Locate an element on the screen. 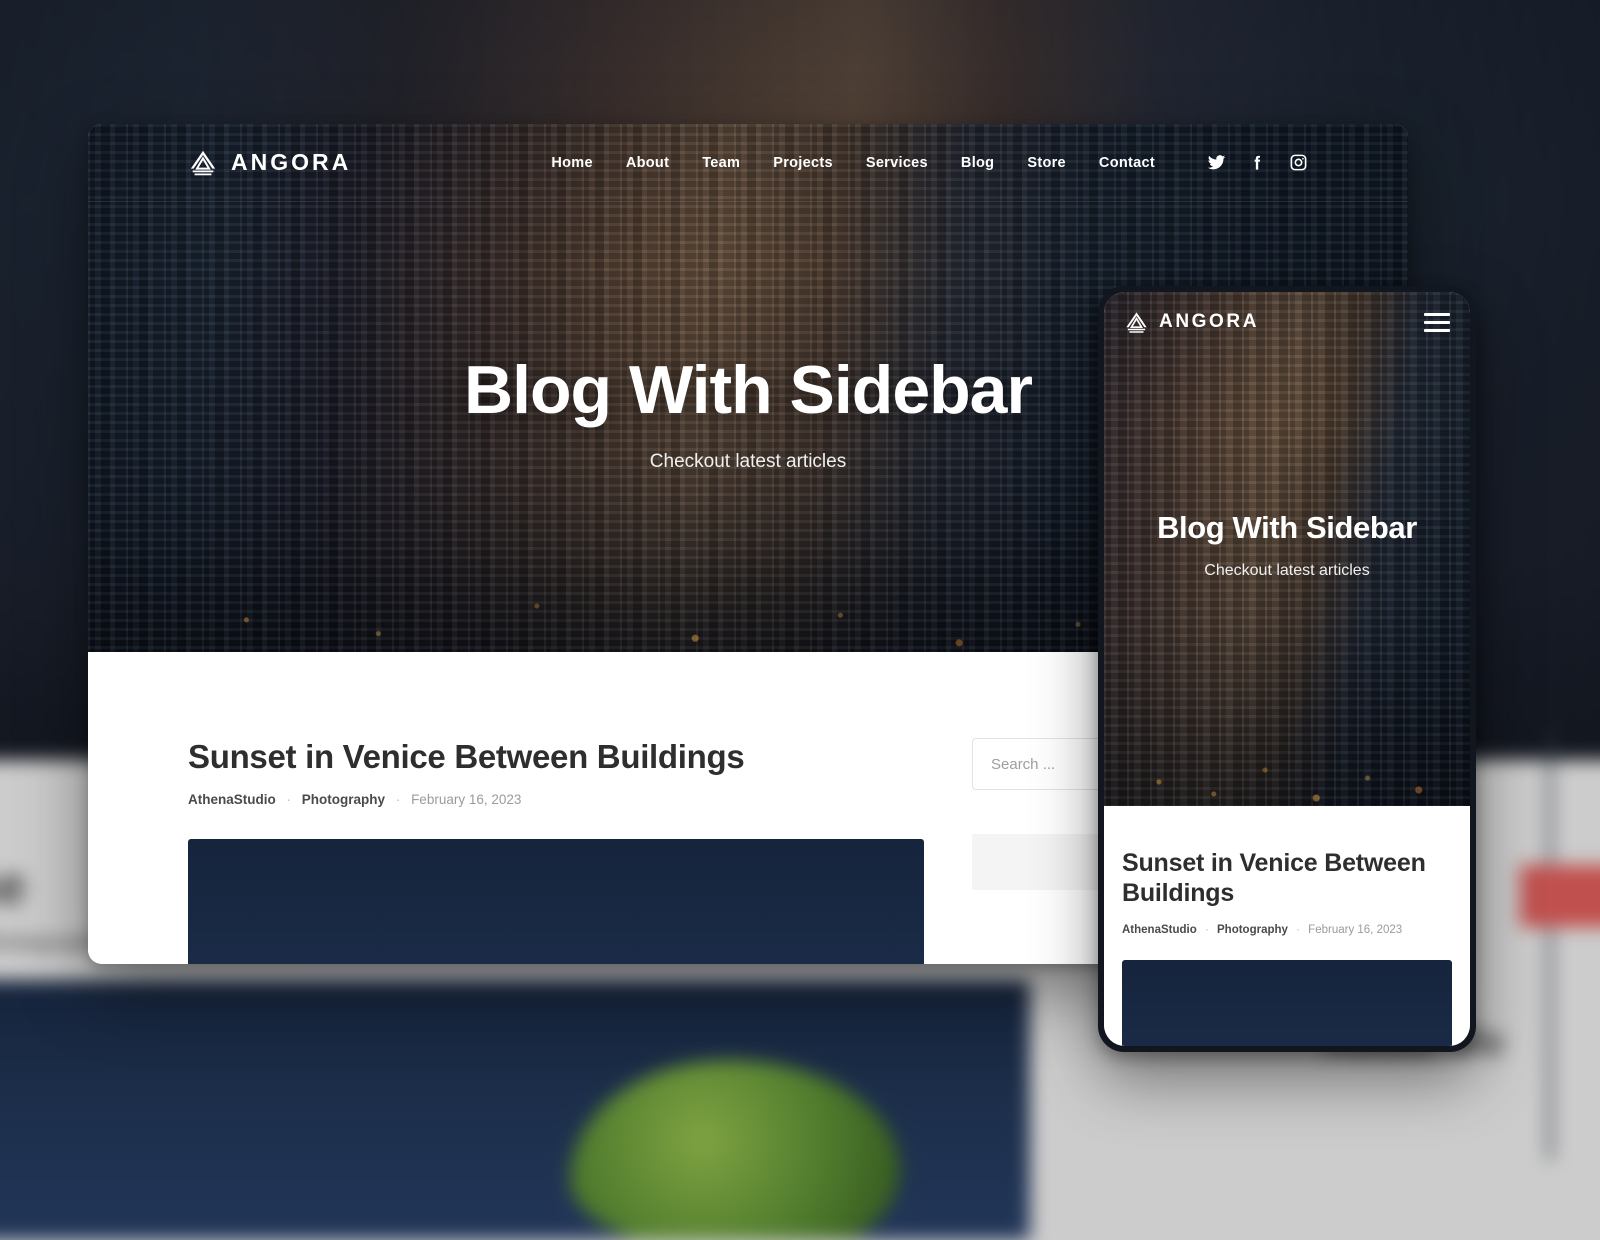 The height and width of the screenshot is (1240, 1600). brand-logo: ANGORA is located at coordinates (269, 163).